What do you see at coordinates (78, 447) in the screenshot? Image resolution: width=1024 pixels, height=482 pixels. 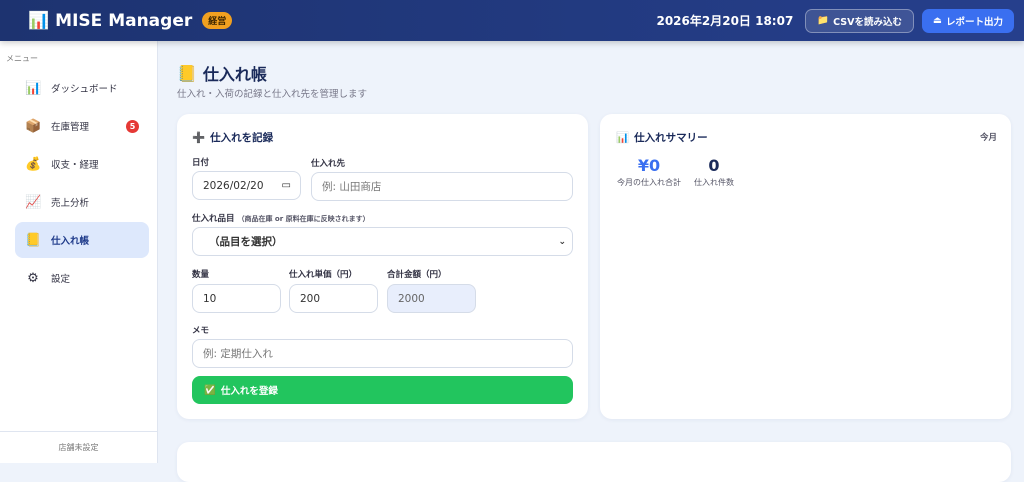 I see `store-status: 店舗未設定` at bounding box center [78, 447].